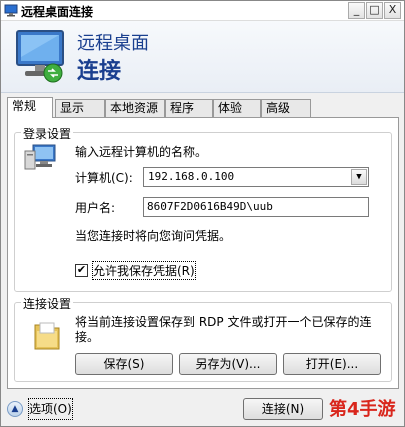 This screenshot has height=427, width=405. What do you see at coordinates (50, 409) in the screenshot?
I see `options-label: 选项(O)` at bounding box center [50, 409].